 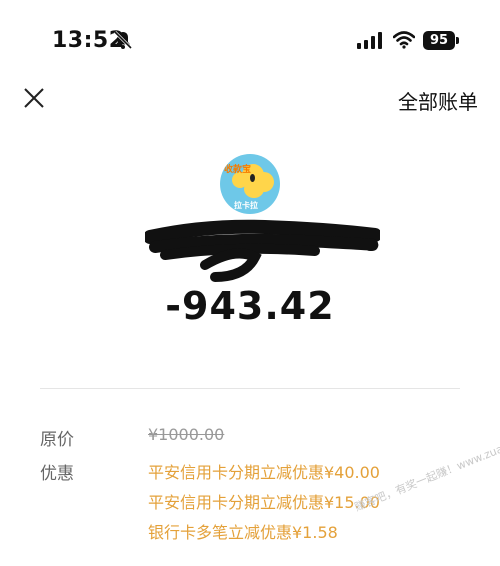 I want to click on discount-item: 银行卡多笔立减优惠¥1.58, so click(x=243, y=532).